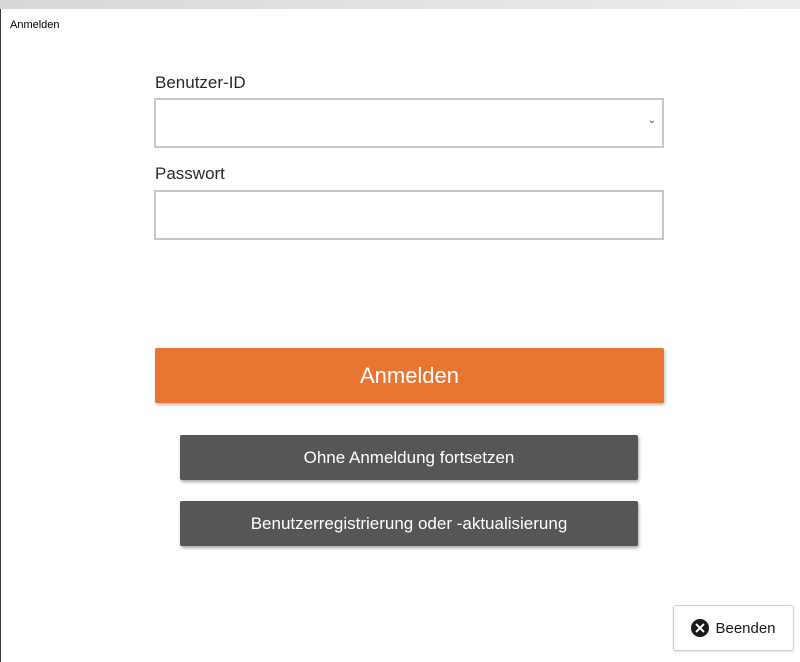 This screenshot has height=662, width=800. I want to click on login-button: Anmelden, so click(409, 375).